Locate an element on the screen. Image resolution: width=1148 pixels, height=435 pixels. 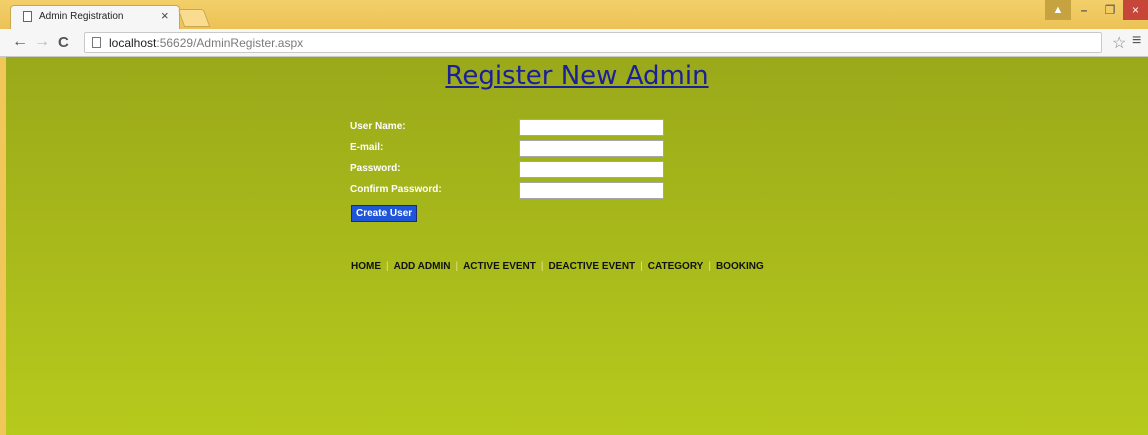
forward-arrow-icon: → is located at coordinates (42, 42).